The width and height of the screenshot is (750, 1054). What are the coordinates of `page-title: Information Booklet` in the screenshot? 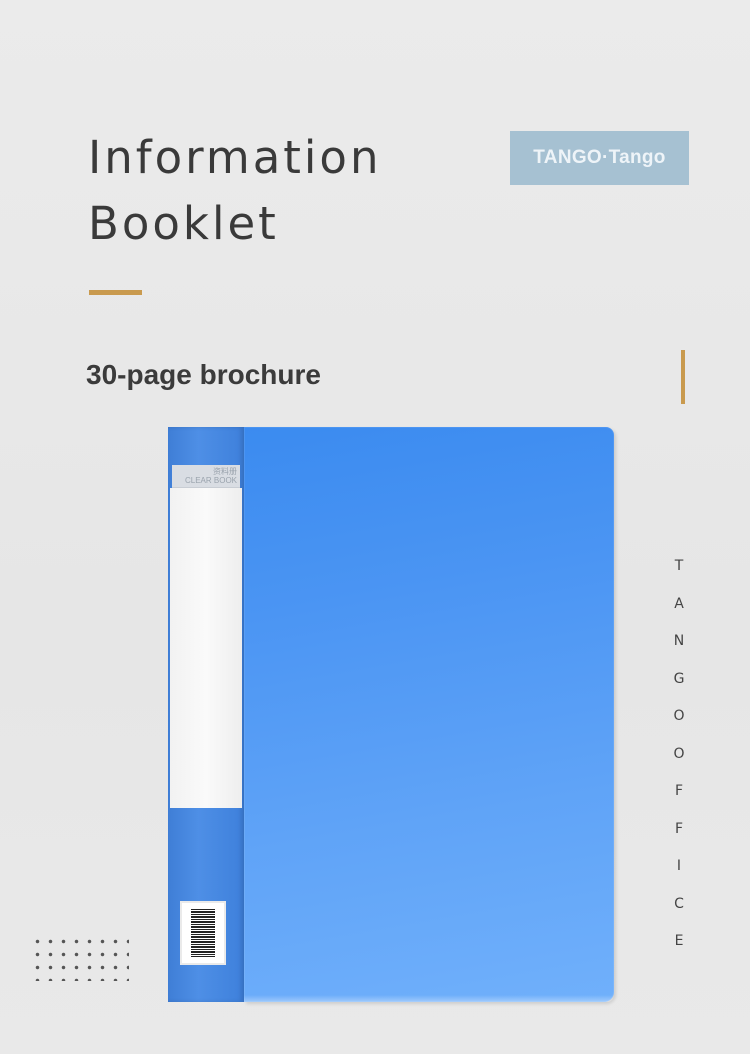 It's located at (235, 191).